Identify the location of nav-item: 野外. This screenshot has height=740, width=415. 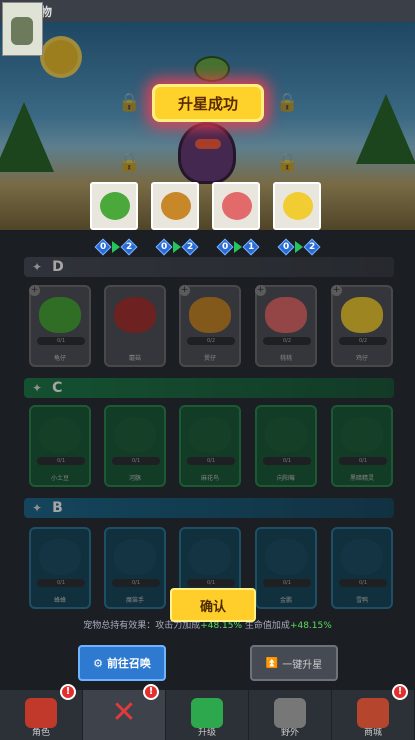
(290, 715).